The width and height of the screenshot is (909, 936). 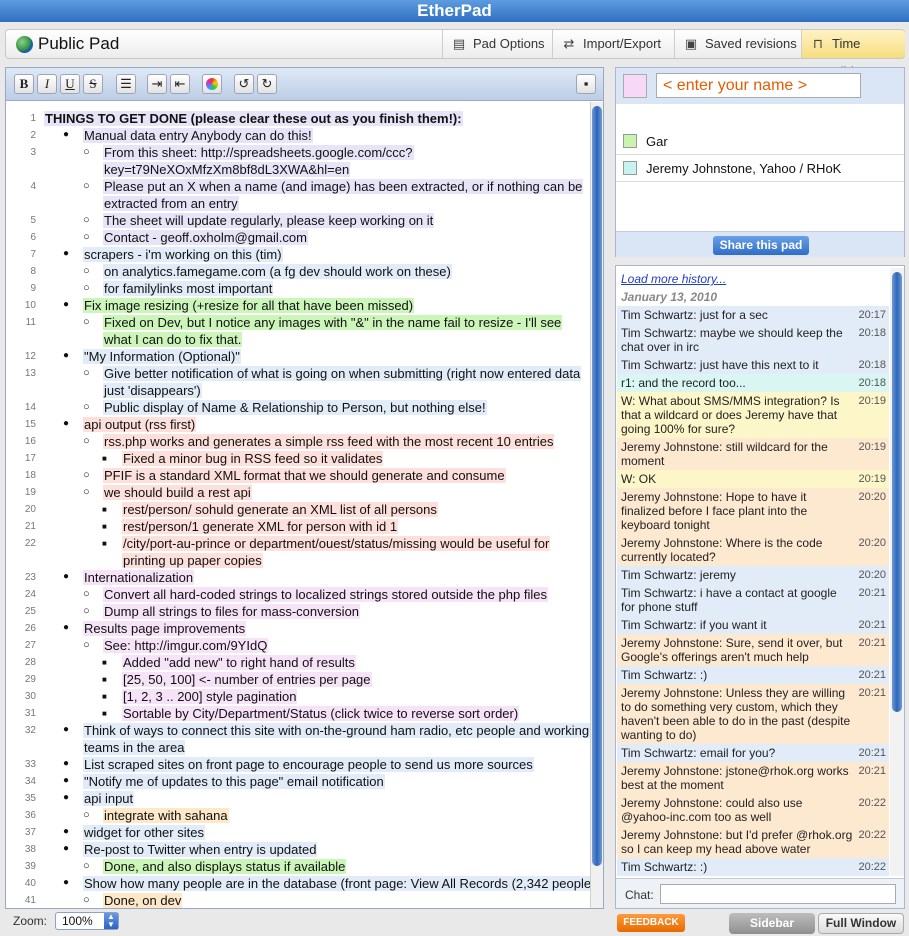 What do you see at coordinates (186, 645) in the screenshot?
I see `editor-line: See: http://imgur.com/9YIdQ` at bounding box center [186, 645].